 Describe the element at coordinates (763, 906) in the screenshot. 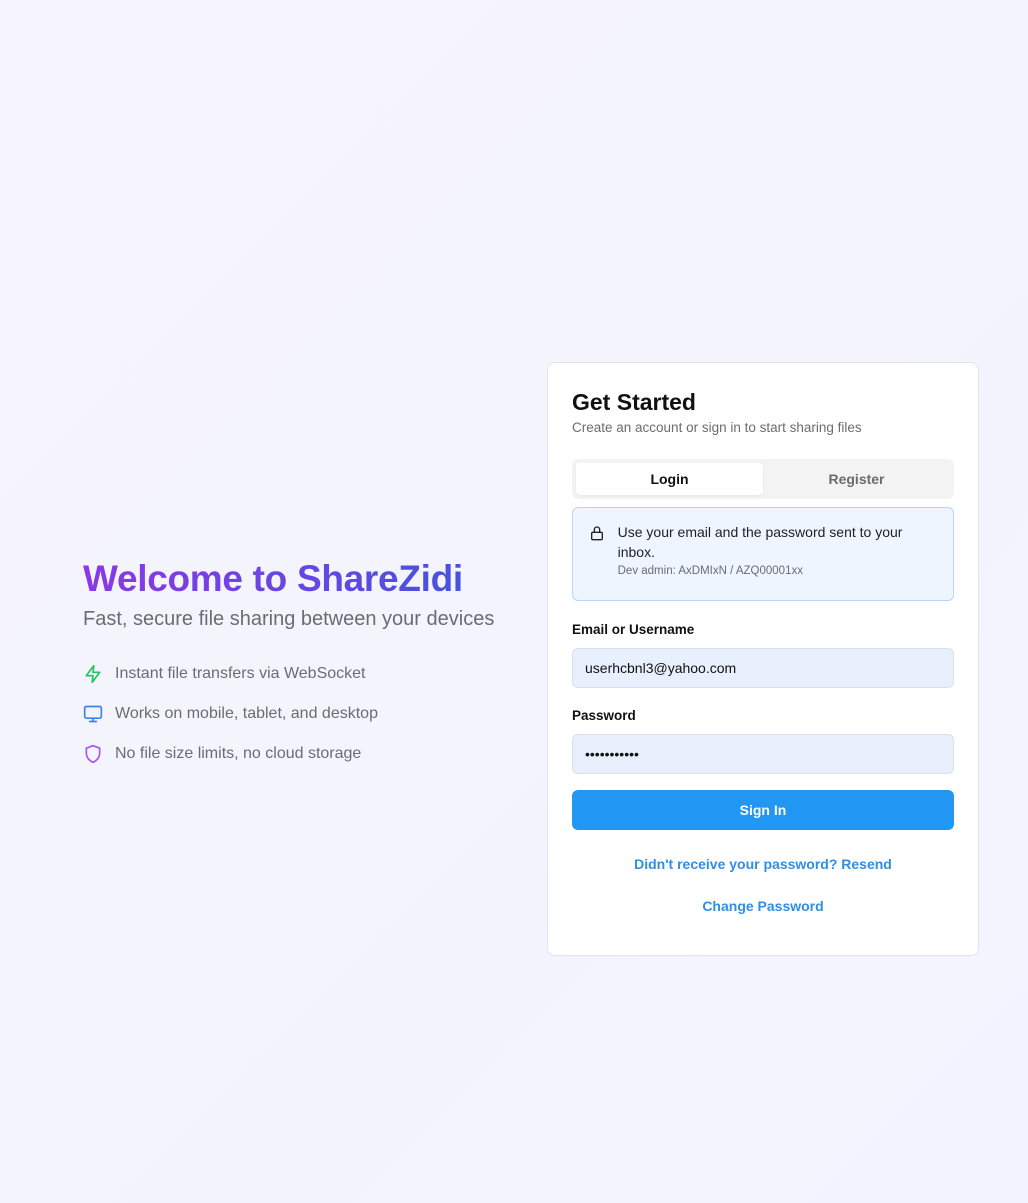

I see `change-password-link: Change Password` at that location.